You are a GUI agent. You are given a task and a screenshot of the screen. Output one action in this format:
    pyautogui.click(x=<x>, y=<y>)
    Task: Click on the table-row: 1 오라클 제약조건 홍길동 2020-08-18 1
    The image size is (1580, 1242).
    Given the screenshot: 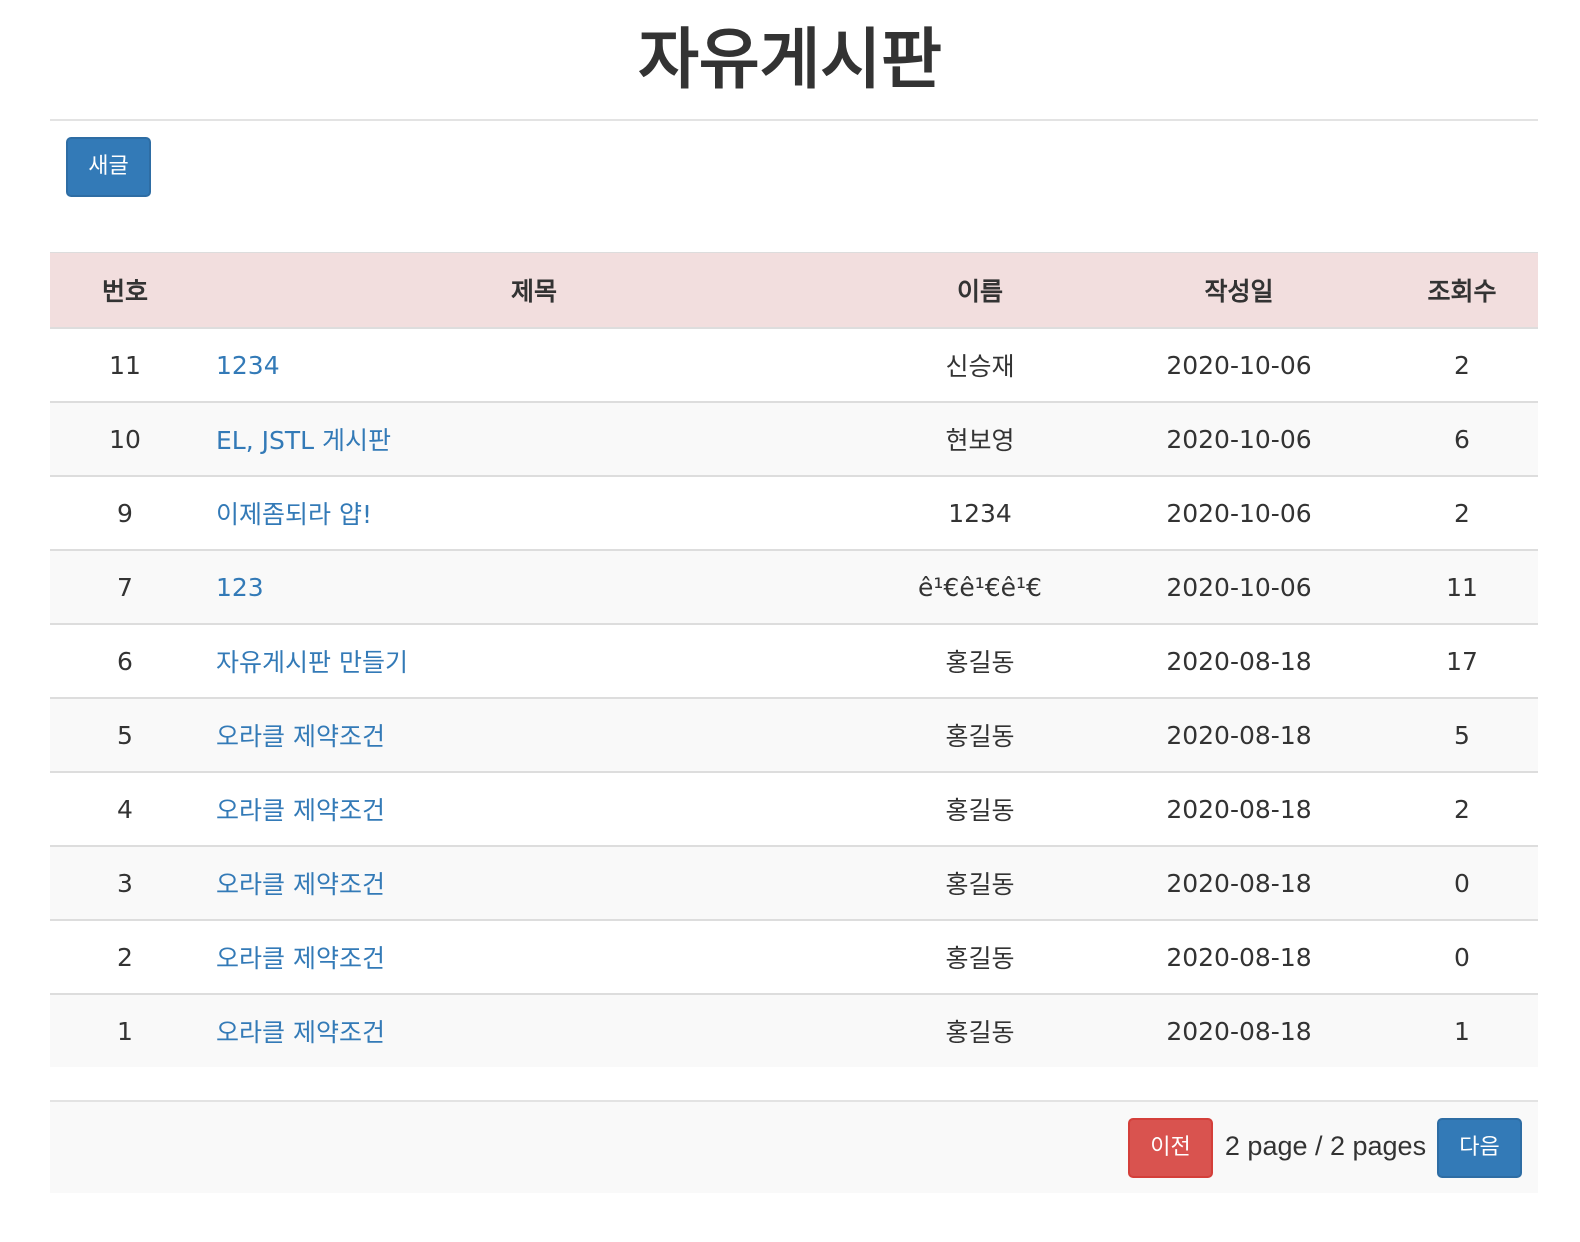 What is the action you would take?
    pyautogui.click(x=794, y=1030)
    